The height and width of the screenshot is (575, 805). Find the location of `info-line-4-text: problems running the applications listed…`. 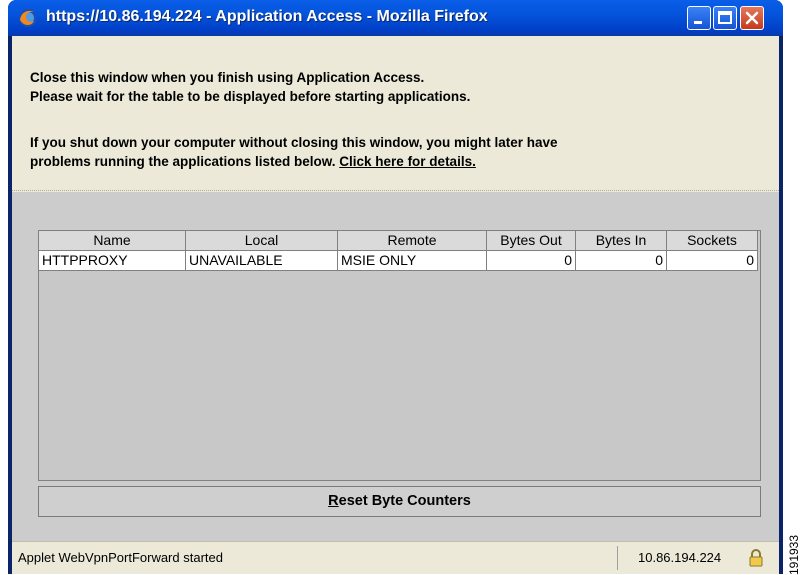

info-line-4-text: problems running the applications listed… is located at coordinates (185, 161).